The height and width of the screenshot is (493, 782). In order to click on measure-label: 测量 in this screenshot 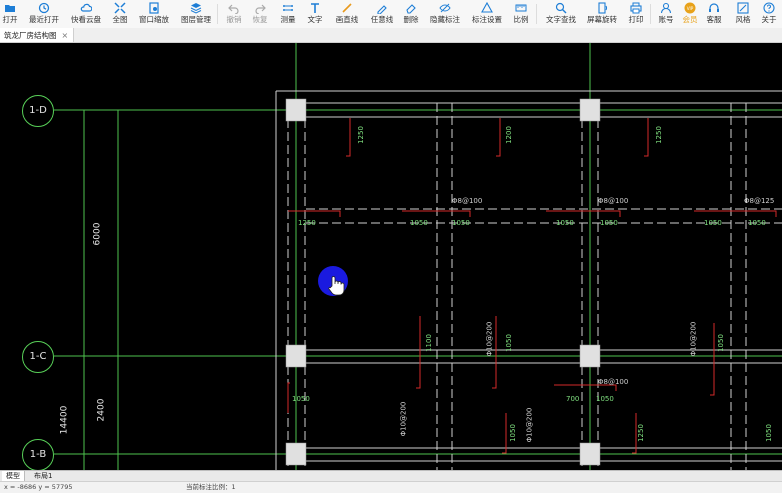, I will do `click(288, 19)`.